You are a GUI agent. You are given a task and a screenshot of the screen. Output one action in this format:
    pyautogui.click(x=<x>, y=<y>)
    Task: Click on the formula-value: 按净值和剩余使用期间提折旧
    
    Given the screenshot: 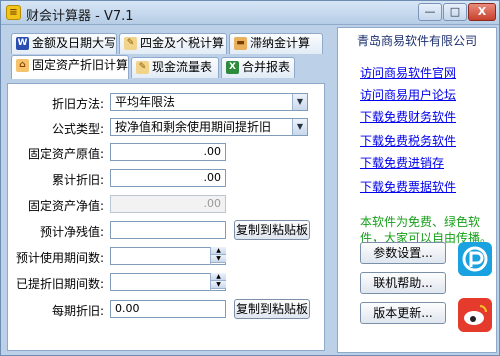 What is the action you would take?
    pyautogui.click(x=193, y=127)
    